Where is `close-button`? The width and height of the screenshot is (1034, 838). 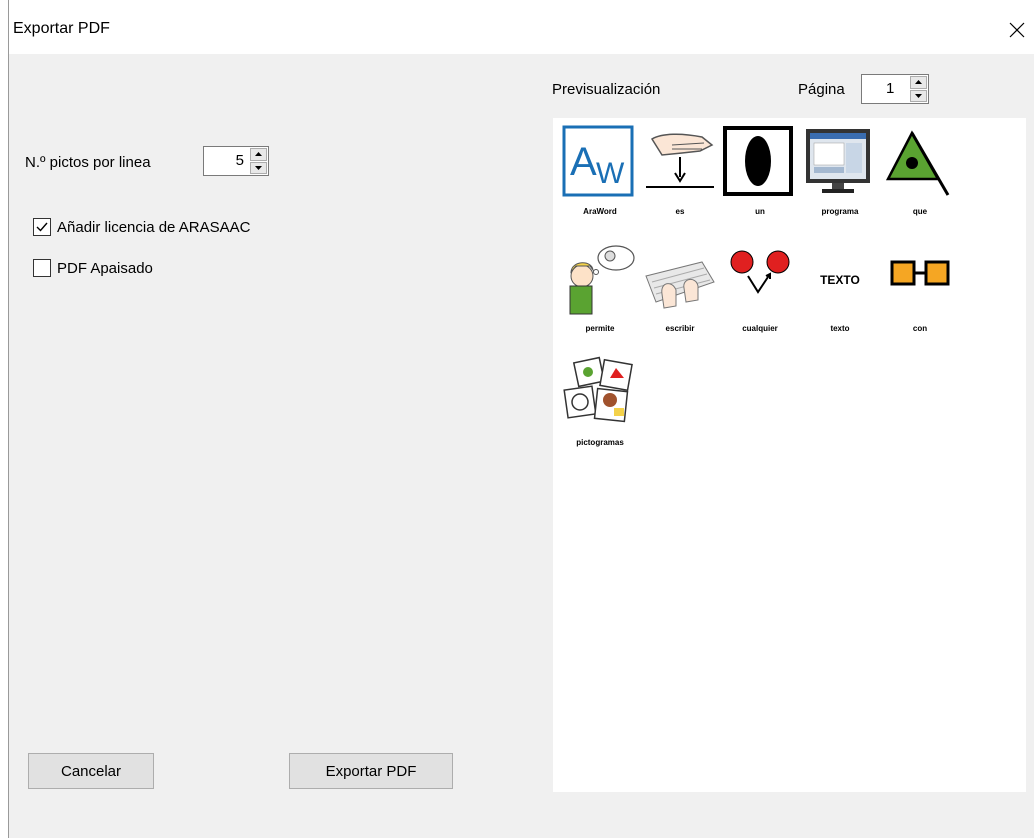 close-button is located at coordinates (1017, 30).